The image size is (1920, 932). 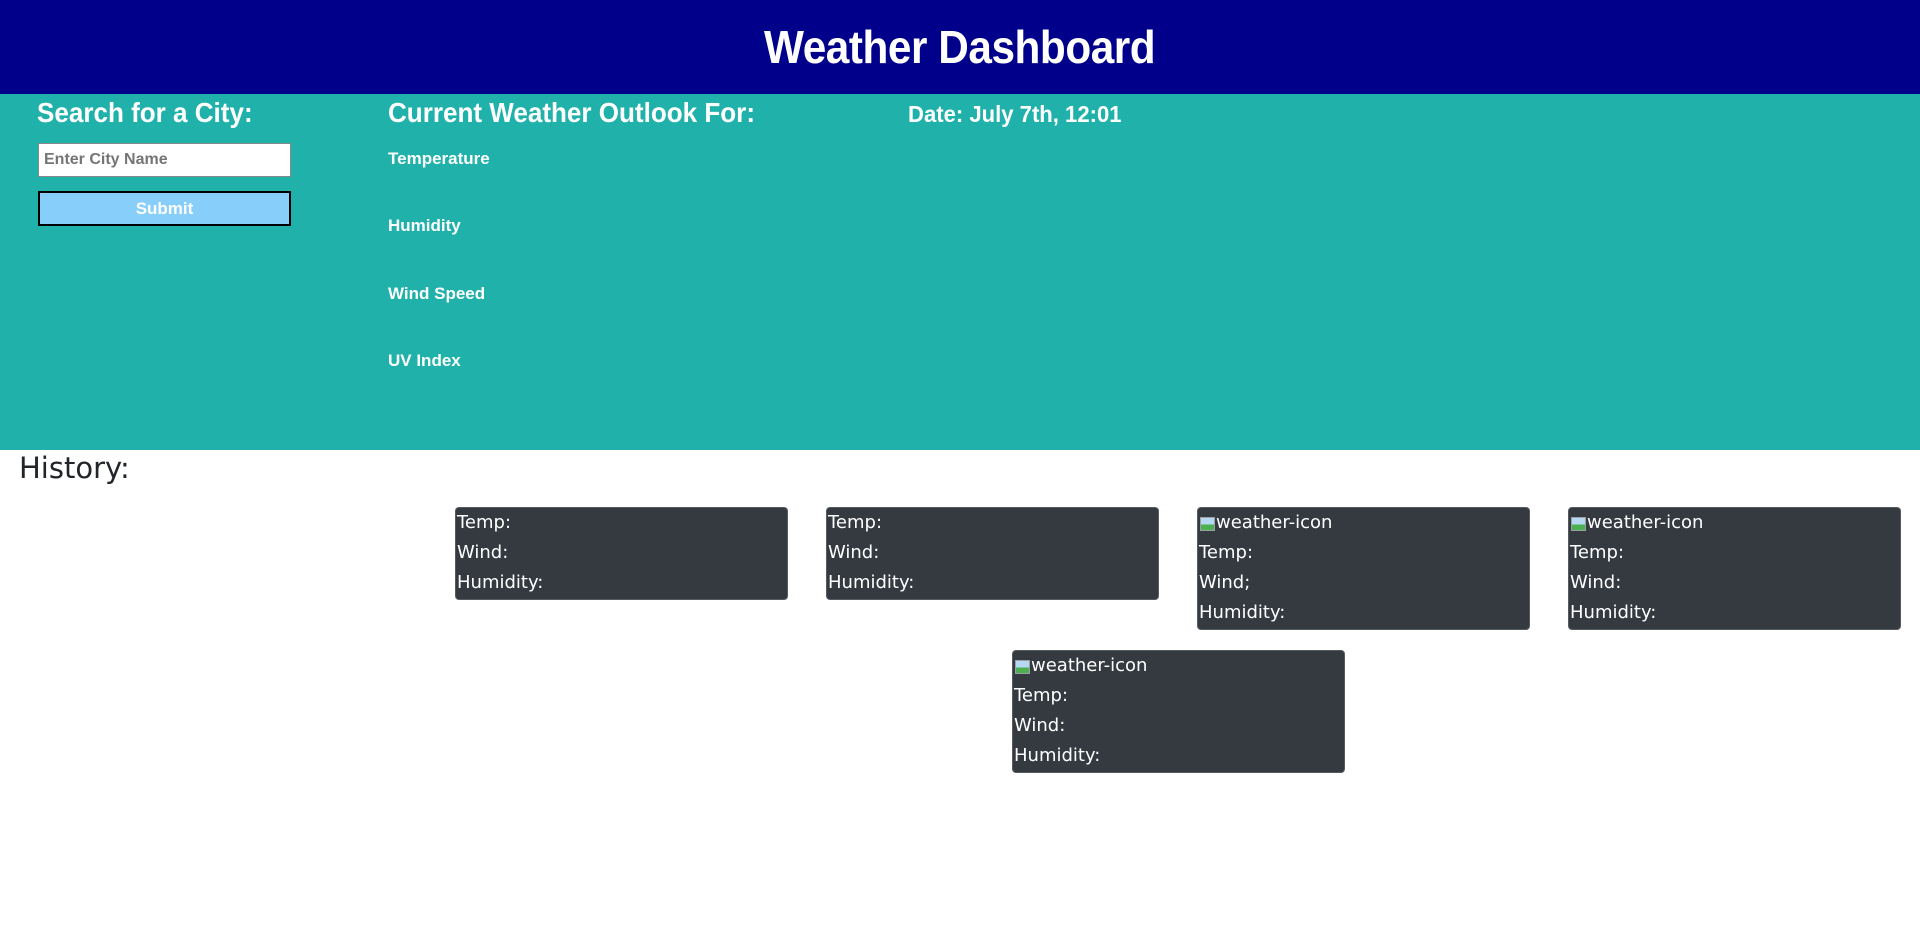 I want to click on app-header: Weather Dashboard, so click(x=960, y=47).